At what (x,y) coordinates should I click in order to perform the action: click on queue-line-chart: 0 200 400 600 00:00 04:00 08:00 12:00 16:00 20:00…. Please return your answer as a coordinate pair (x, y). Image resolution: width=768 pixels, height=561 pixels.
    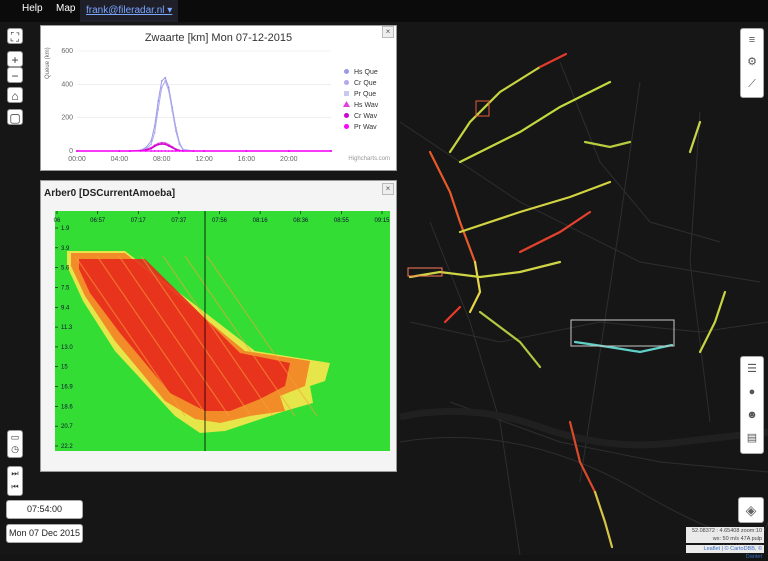
    Looking at the image, I should click on (220, 105).